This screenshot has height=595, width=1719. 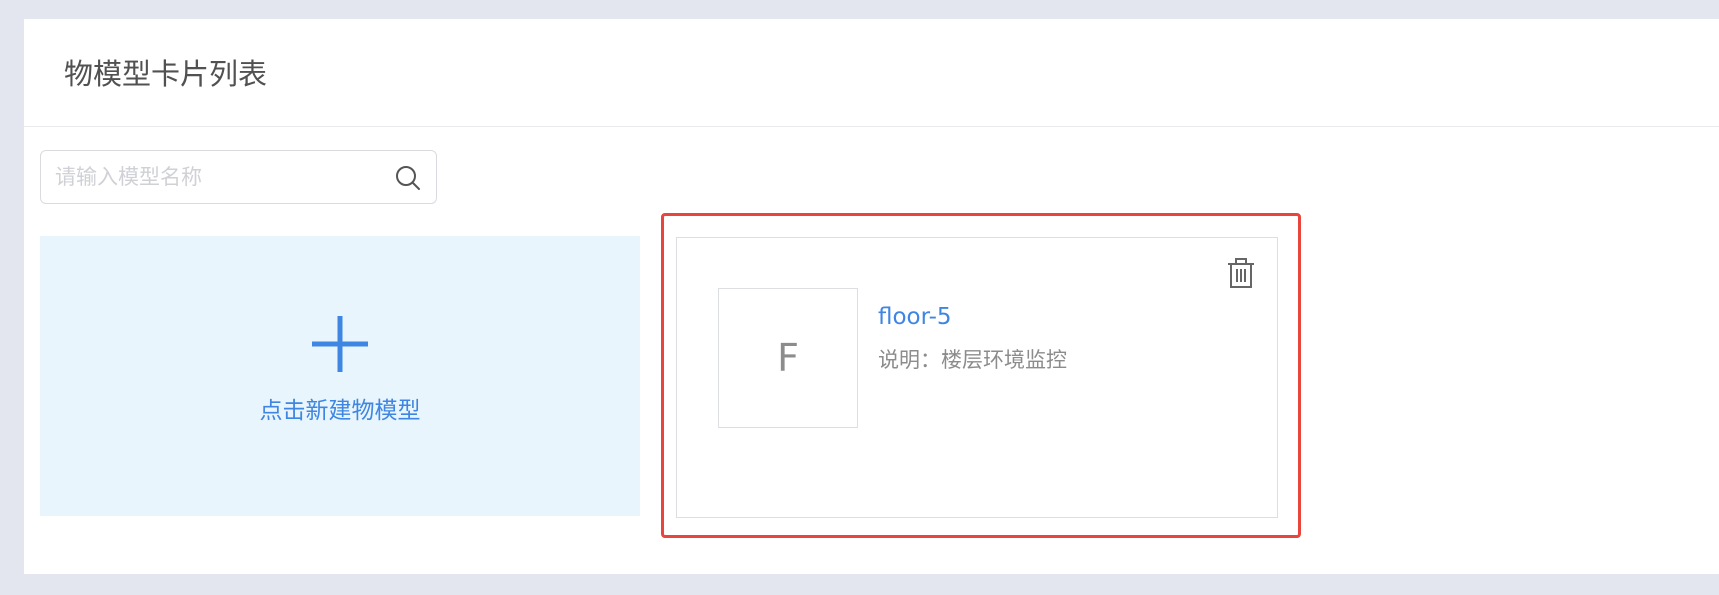 I want to click on model-description: 说明：楼层环境监控, so click(x=972, y=360).